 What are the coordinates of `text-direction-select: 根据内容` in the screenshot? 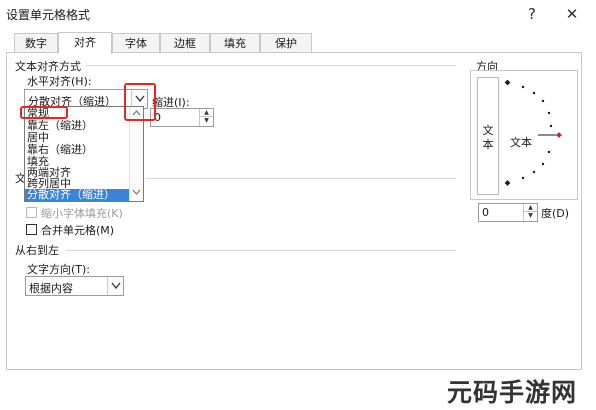 It's located at (74, 286).